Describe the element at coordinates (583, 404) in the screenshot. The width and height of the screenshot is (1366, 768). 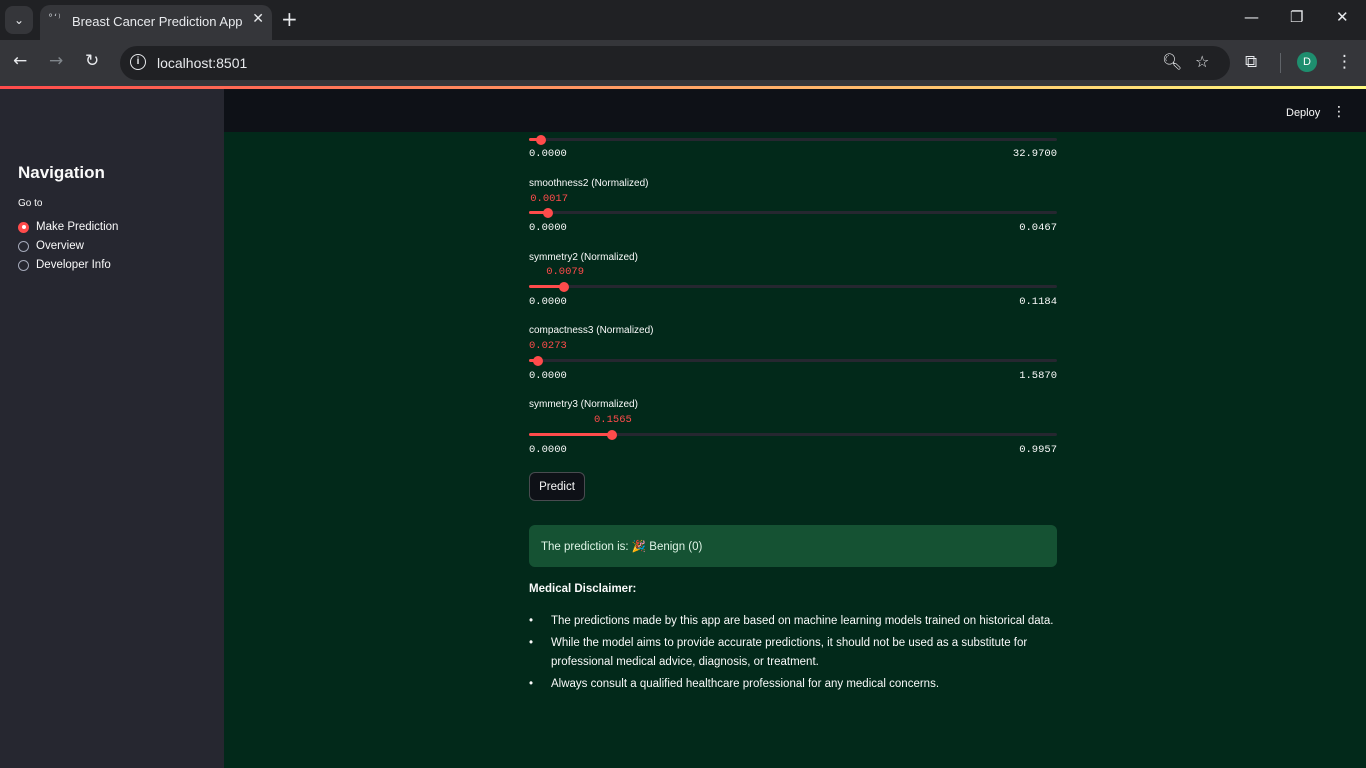
I see `slider-label: symmetry3 (Normalized)` at that location.